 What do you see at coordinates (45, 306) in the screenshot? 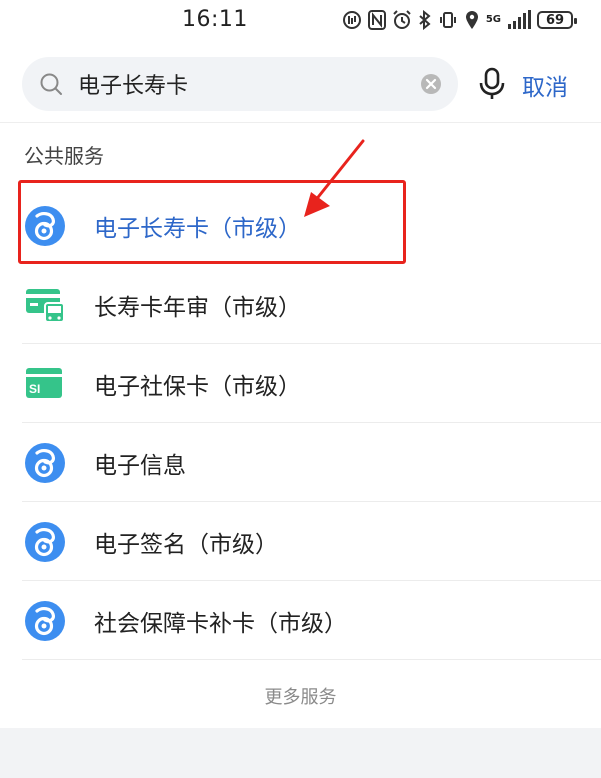
I see `bus-card-icon` at bounding box center [45, 306].